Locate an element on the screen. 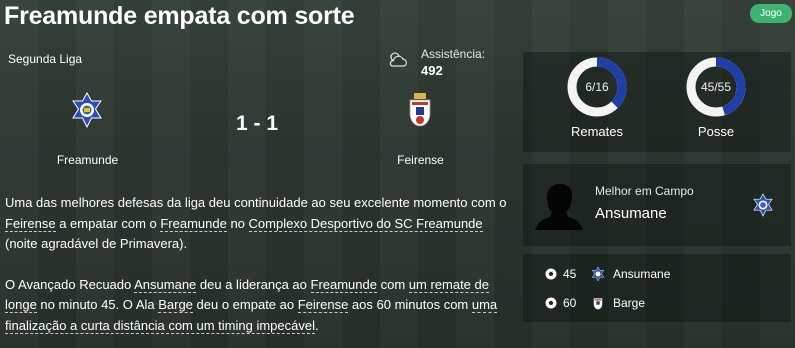 The height and width of the screenshot is (348, 795). possession-label: Posse is located at coordinates (716, 131).